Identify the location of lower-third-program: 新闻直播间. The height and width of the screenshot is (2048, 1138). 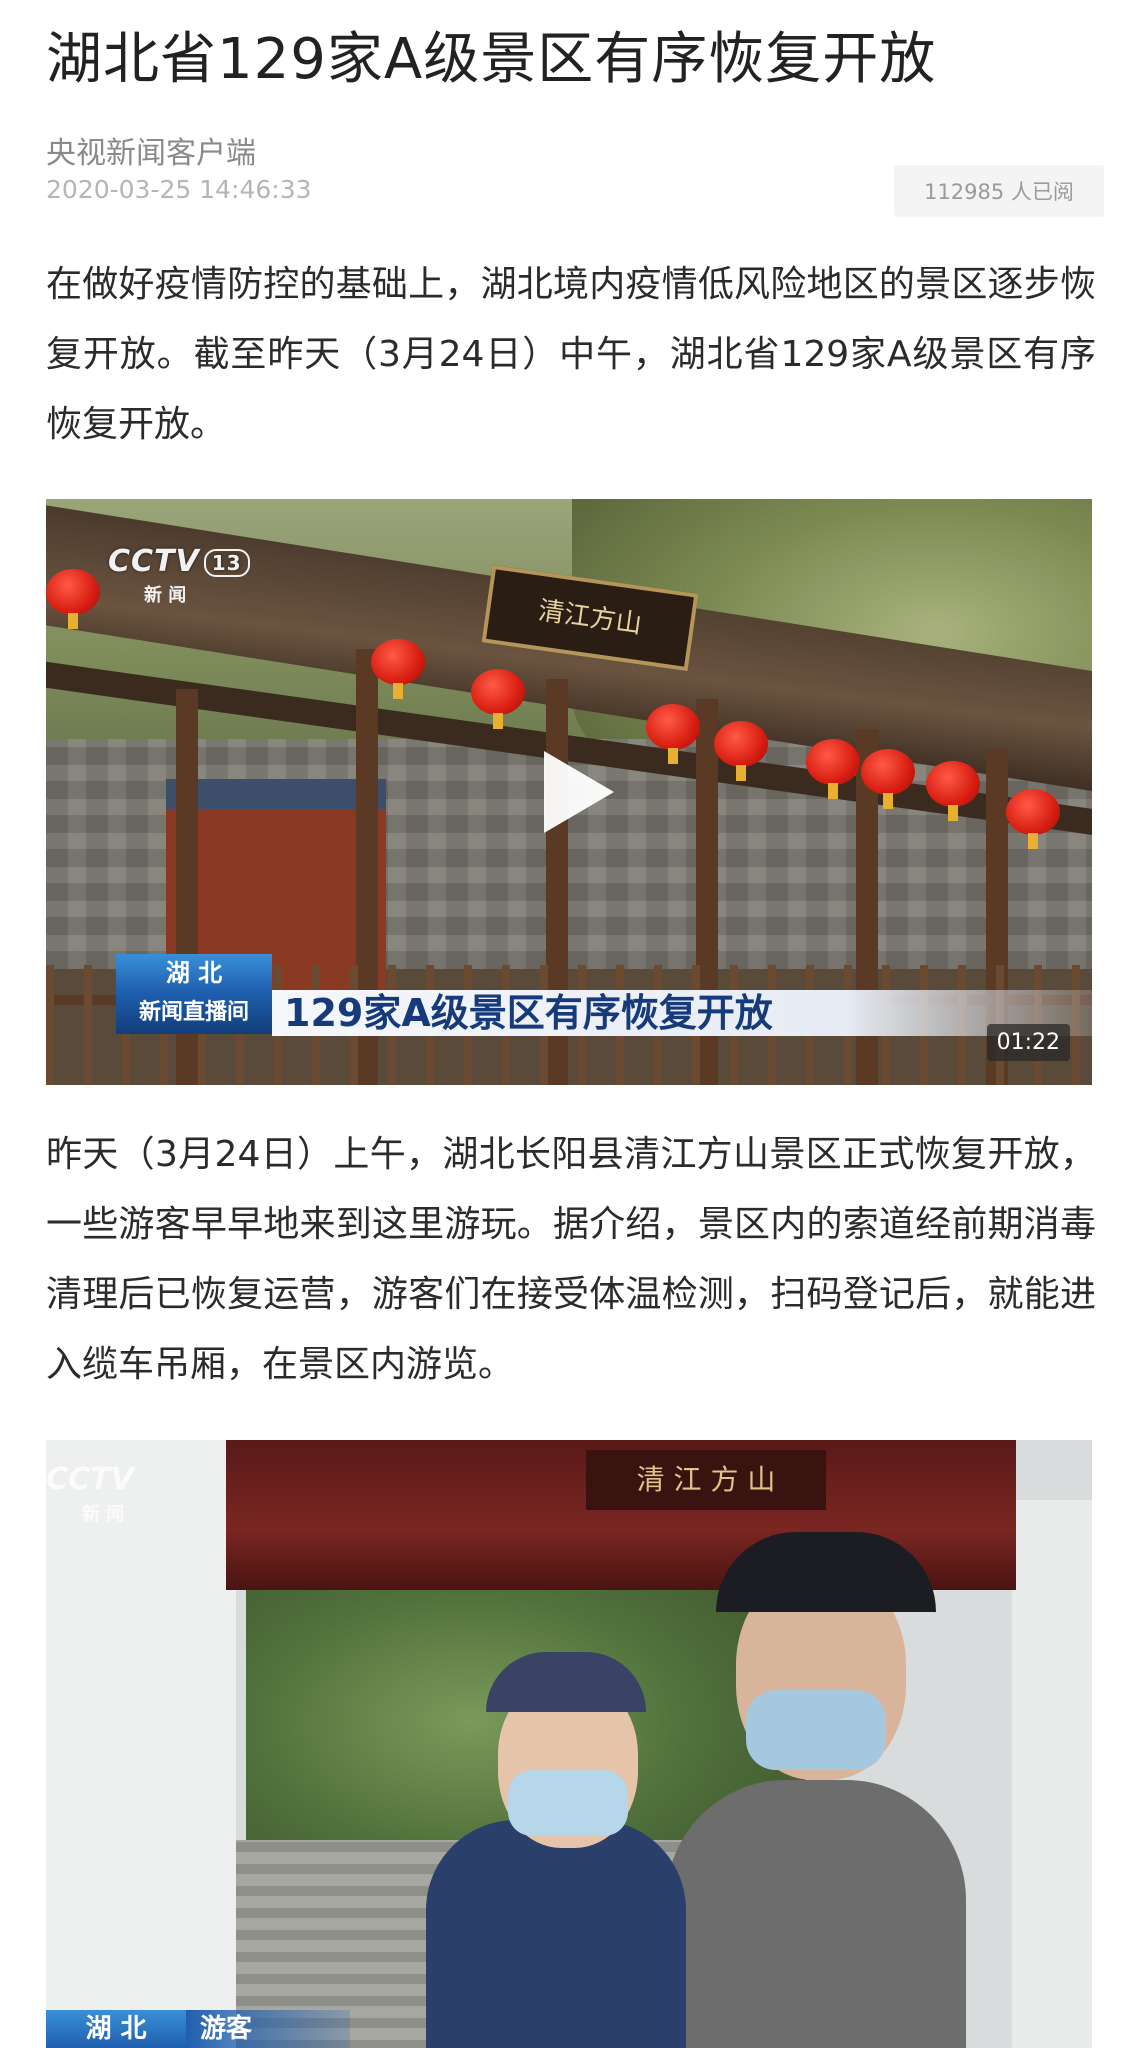
(194, 1013).